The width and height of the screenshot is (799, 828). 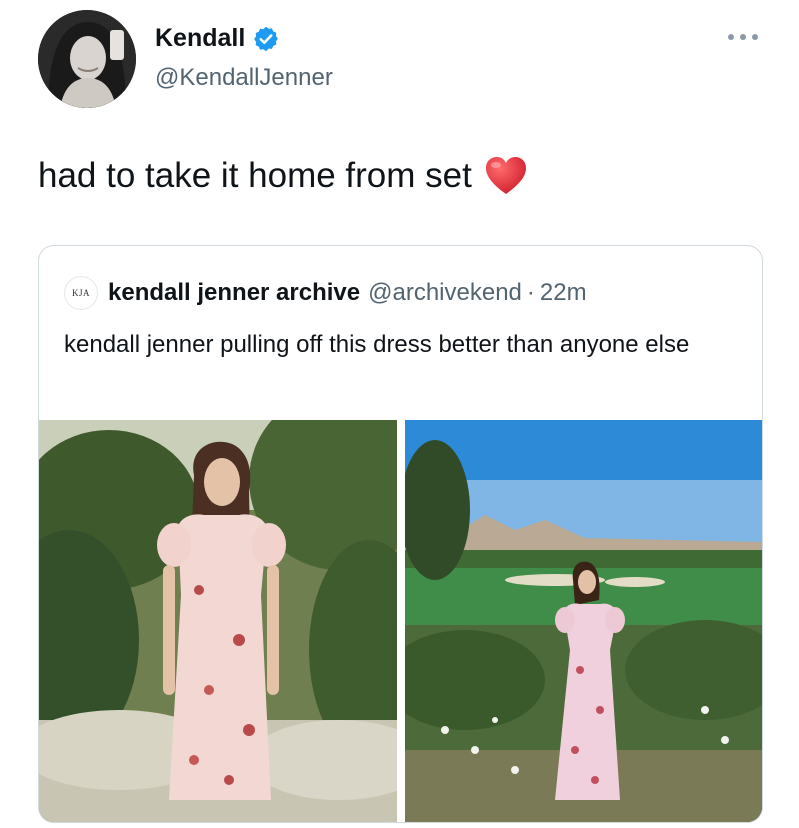 I want to click on verified-badge-icon, so click(x=266, y=39).